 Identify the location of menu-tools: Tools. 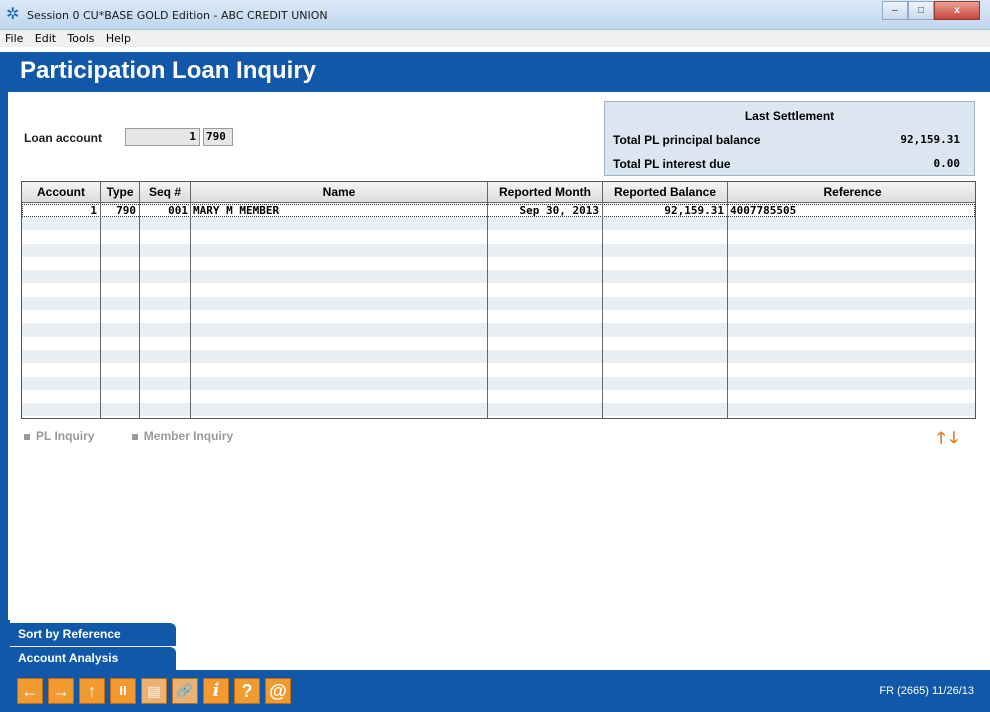
(79, 37).